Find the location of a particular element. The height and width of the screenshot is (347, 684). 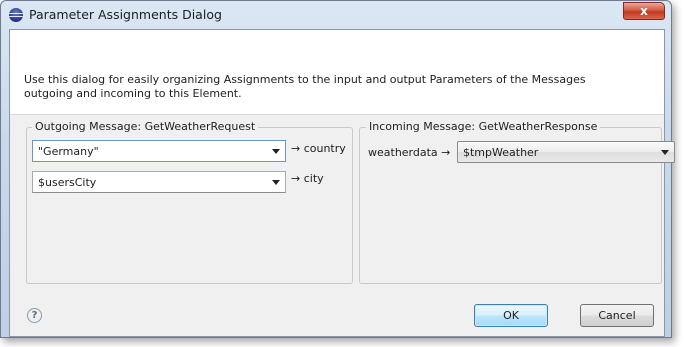

cancel-button: Cancel is located at coordinates (617, 315).